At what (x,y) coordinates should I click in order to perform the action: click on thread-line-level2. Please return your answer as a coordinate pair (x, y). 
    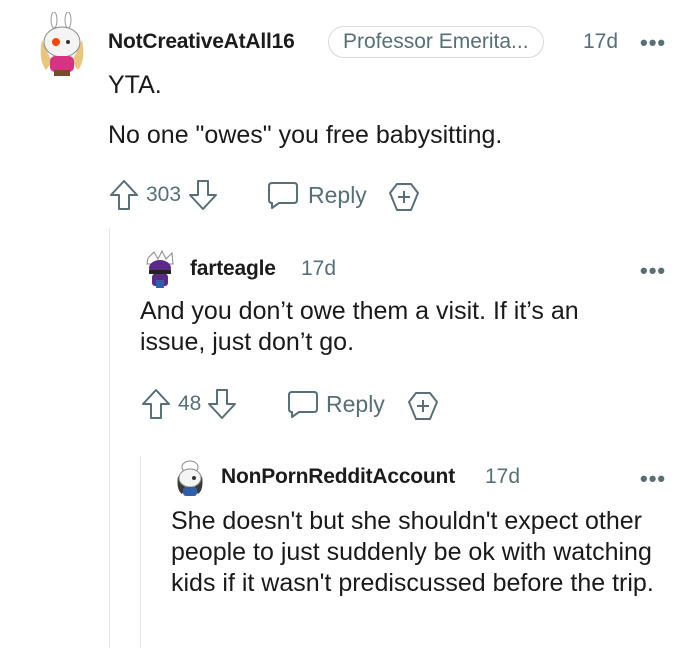
    Looking at the image, I should click on (140, 552).